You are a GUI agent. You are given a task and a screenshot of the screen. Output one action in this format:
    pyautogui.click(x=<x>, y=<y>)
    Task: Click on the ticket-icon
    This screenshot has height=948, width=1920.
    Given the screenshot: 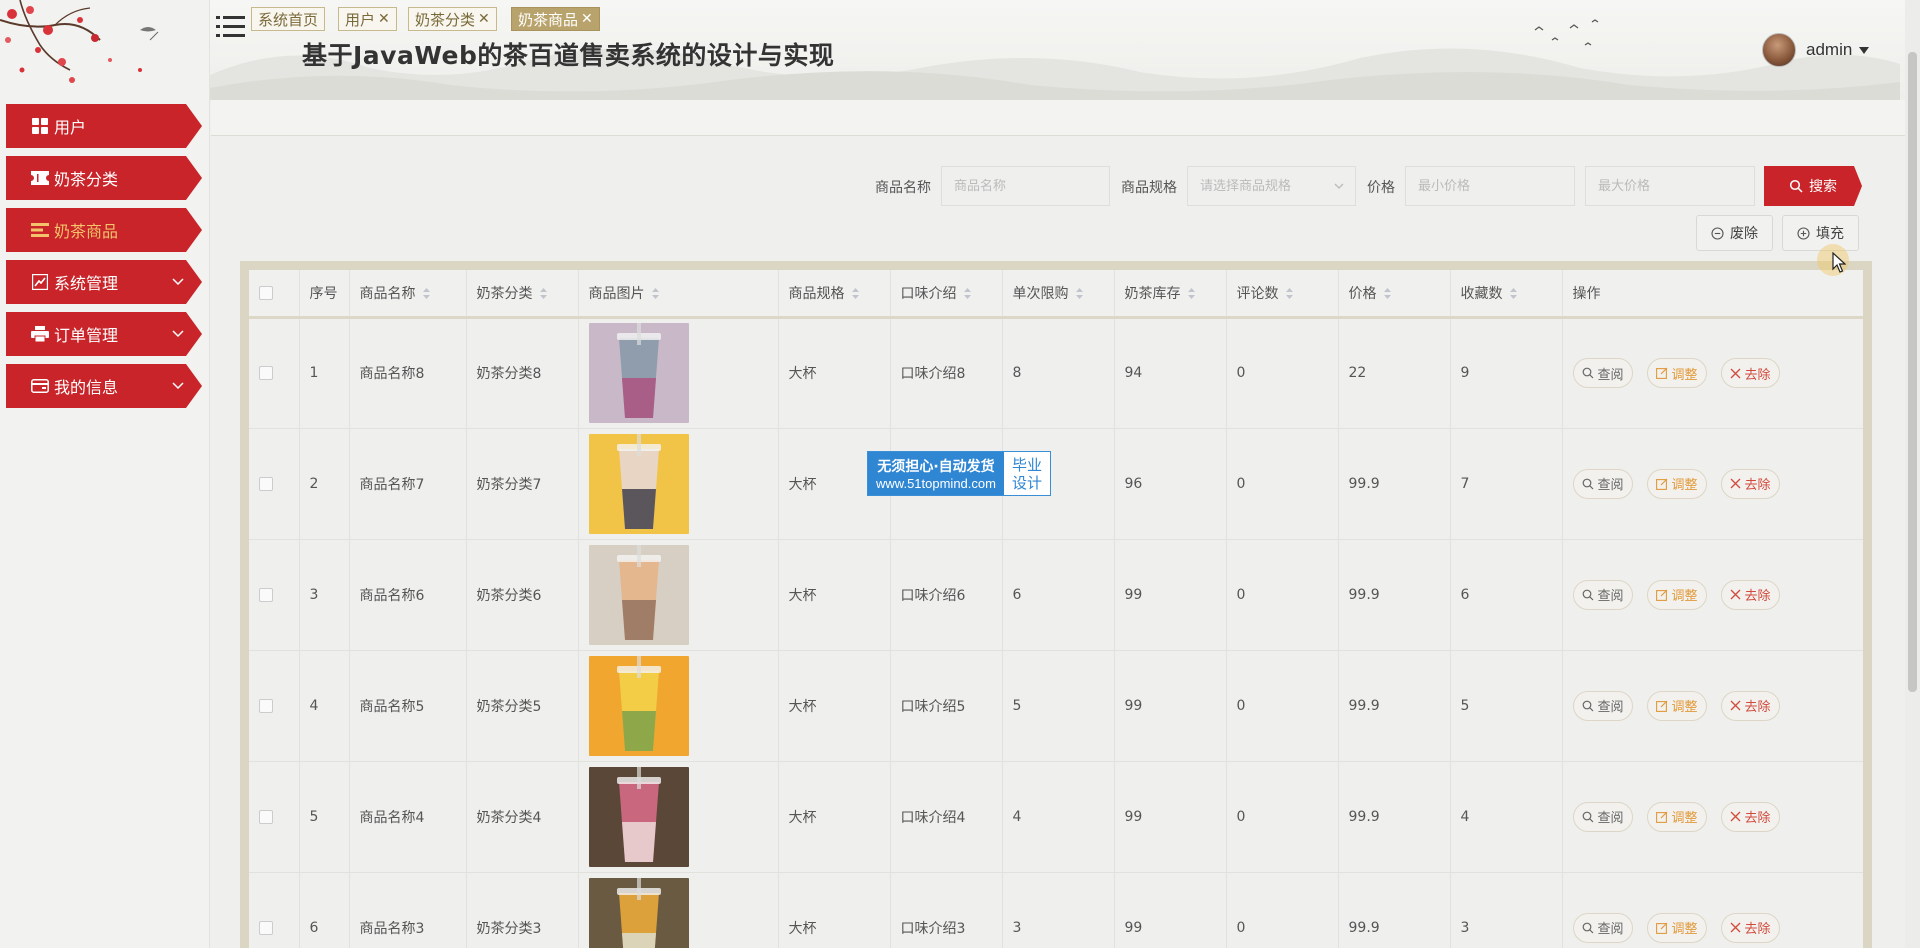 What is the action you would take?
    pyautogui.click(x=40, y=178)
    